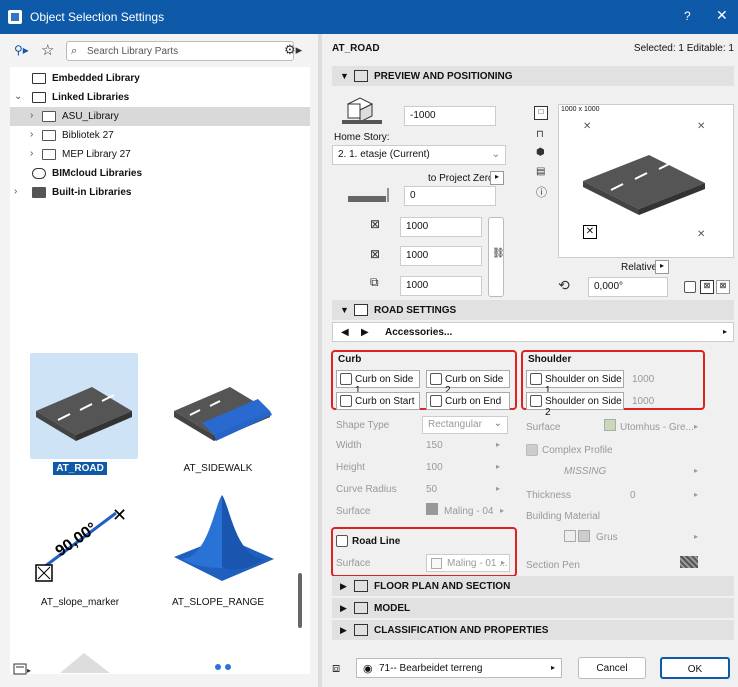 This screenshot has width=738, height=687. Describe the element at coordinates (222, 540) in the screenshot. I see `part-thumbnail-at-slope-range` at that location.